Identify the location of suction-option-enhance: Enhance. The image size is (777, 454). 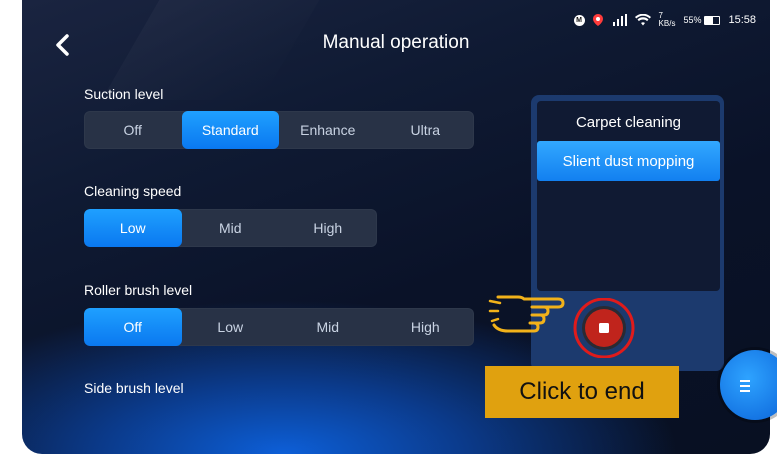
(328, 130).